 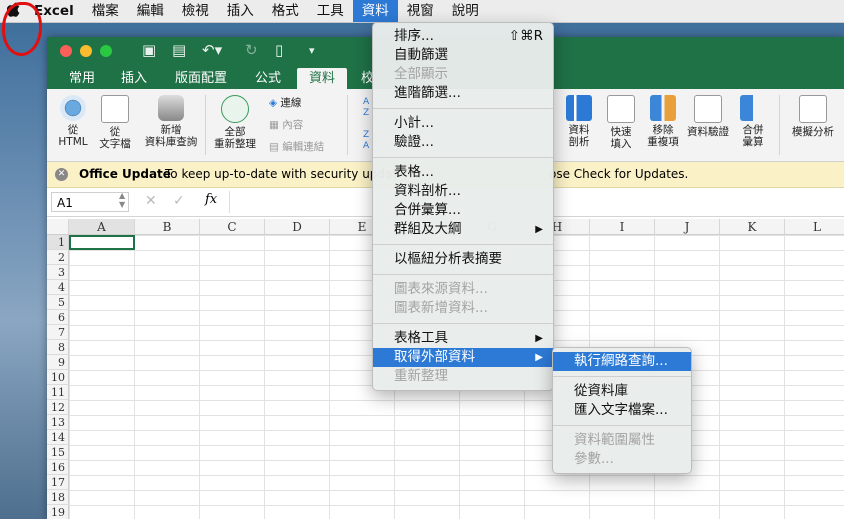 I want to click on maximize-window-button, so click(x=106, y=51).